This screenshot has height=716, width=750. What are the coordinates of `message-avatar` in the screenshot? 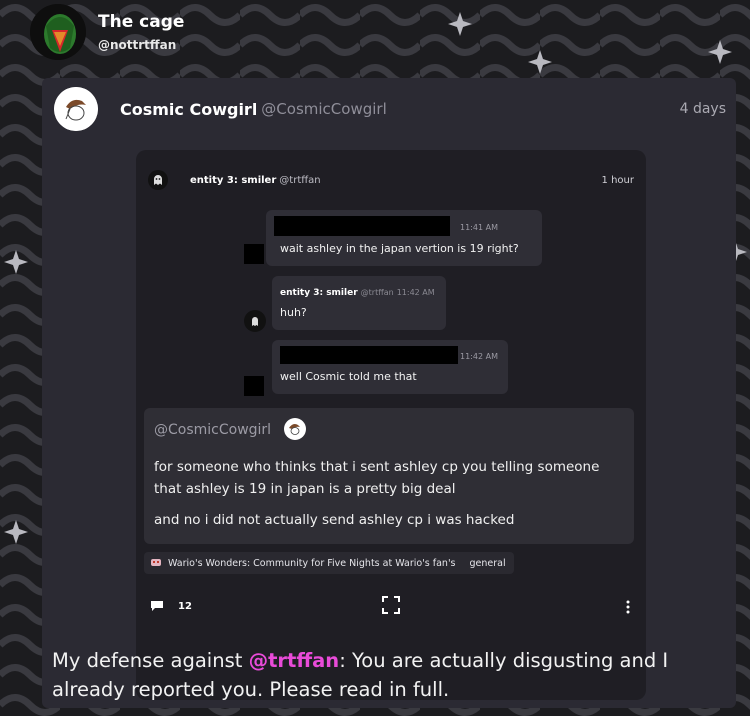 It's located at (255, 321).